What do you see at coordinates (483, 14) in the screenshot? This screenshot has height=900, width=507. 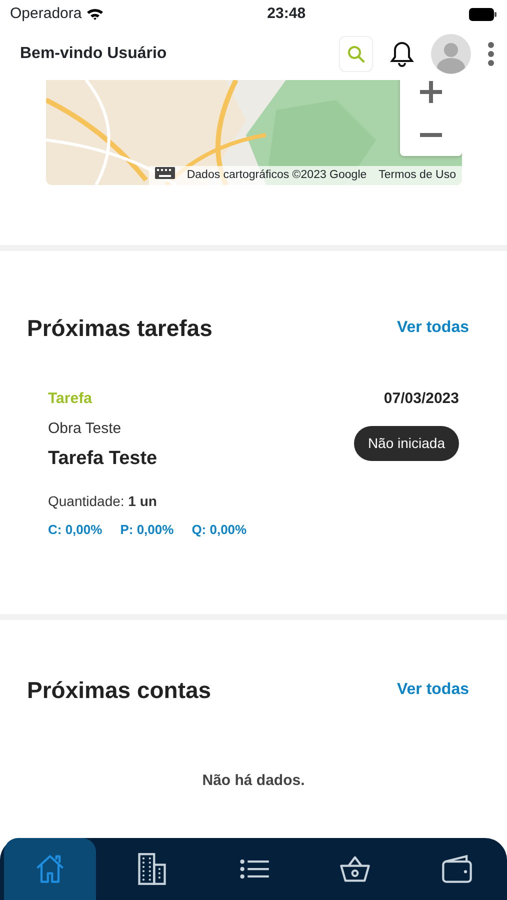 I see `battery-icon` at bounding box center [483, 14].